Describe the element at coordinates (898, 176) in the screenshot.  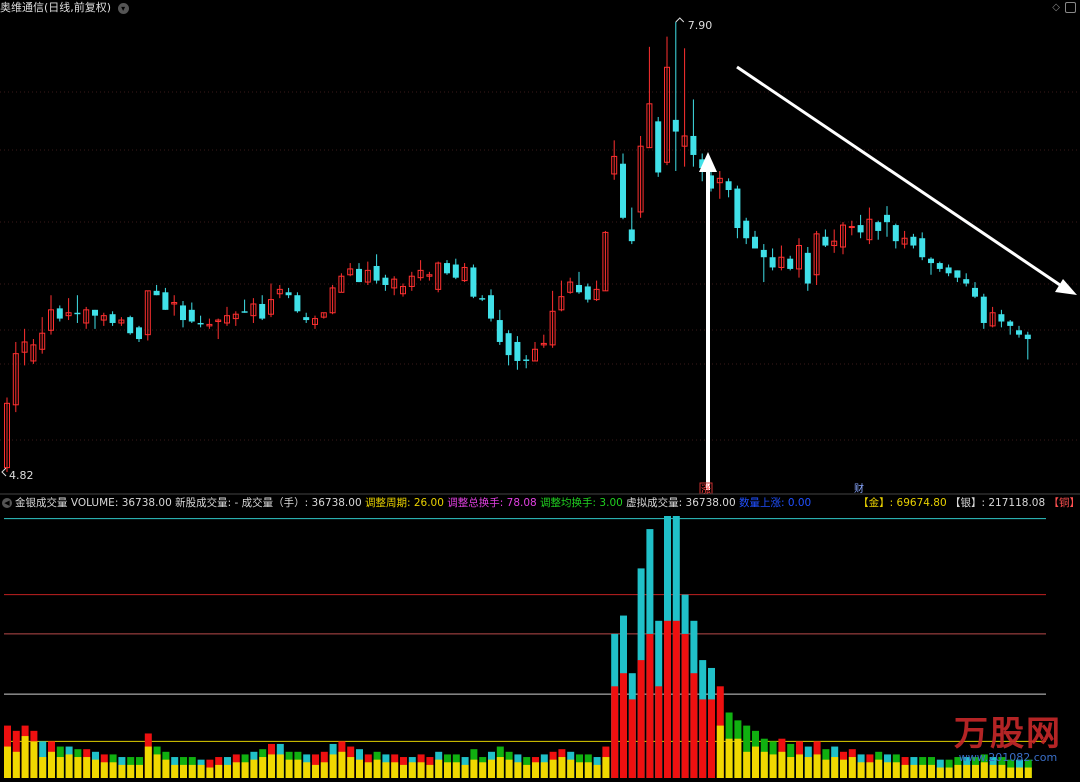
I see `arrow-down-line` at that location.